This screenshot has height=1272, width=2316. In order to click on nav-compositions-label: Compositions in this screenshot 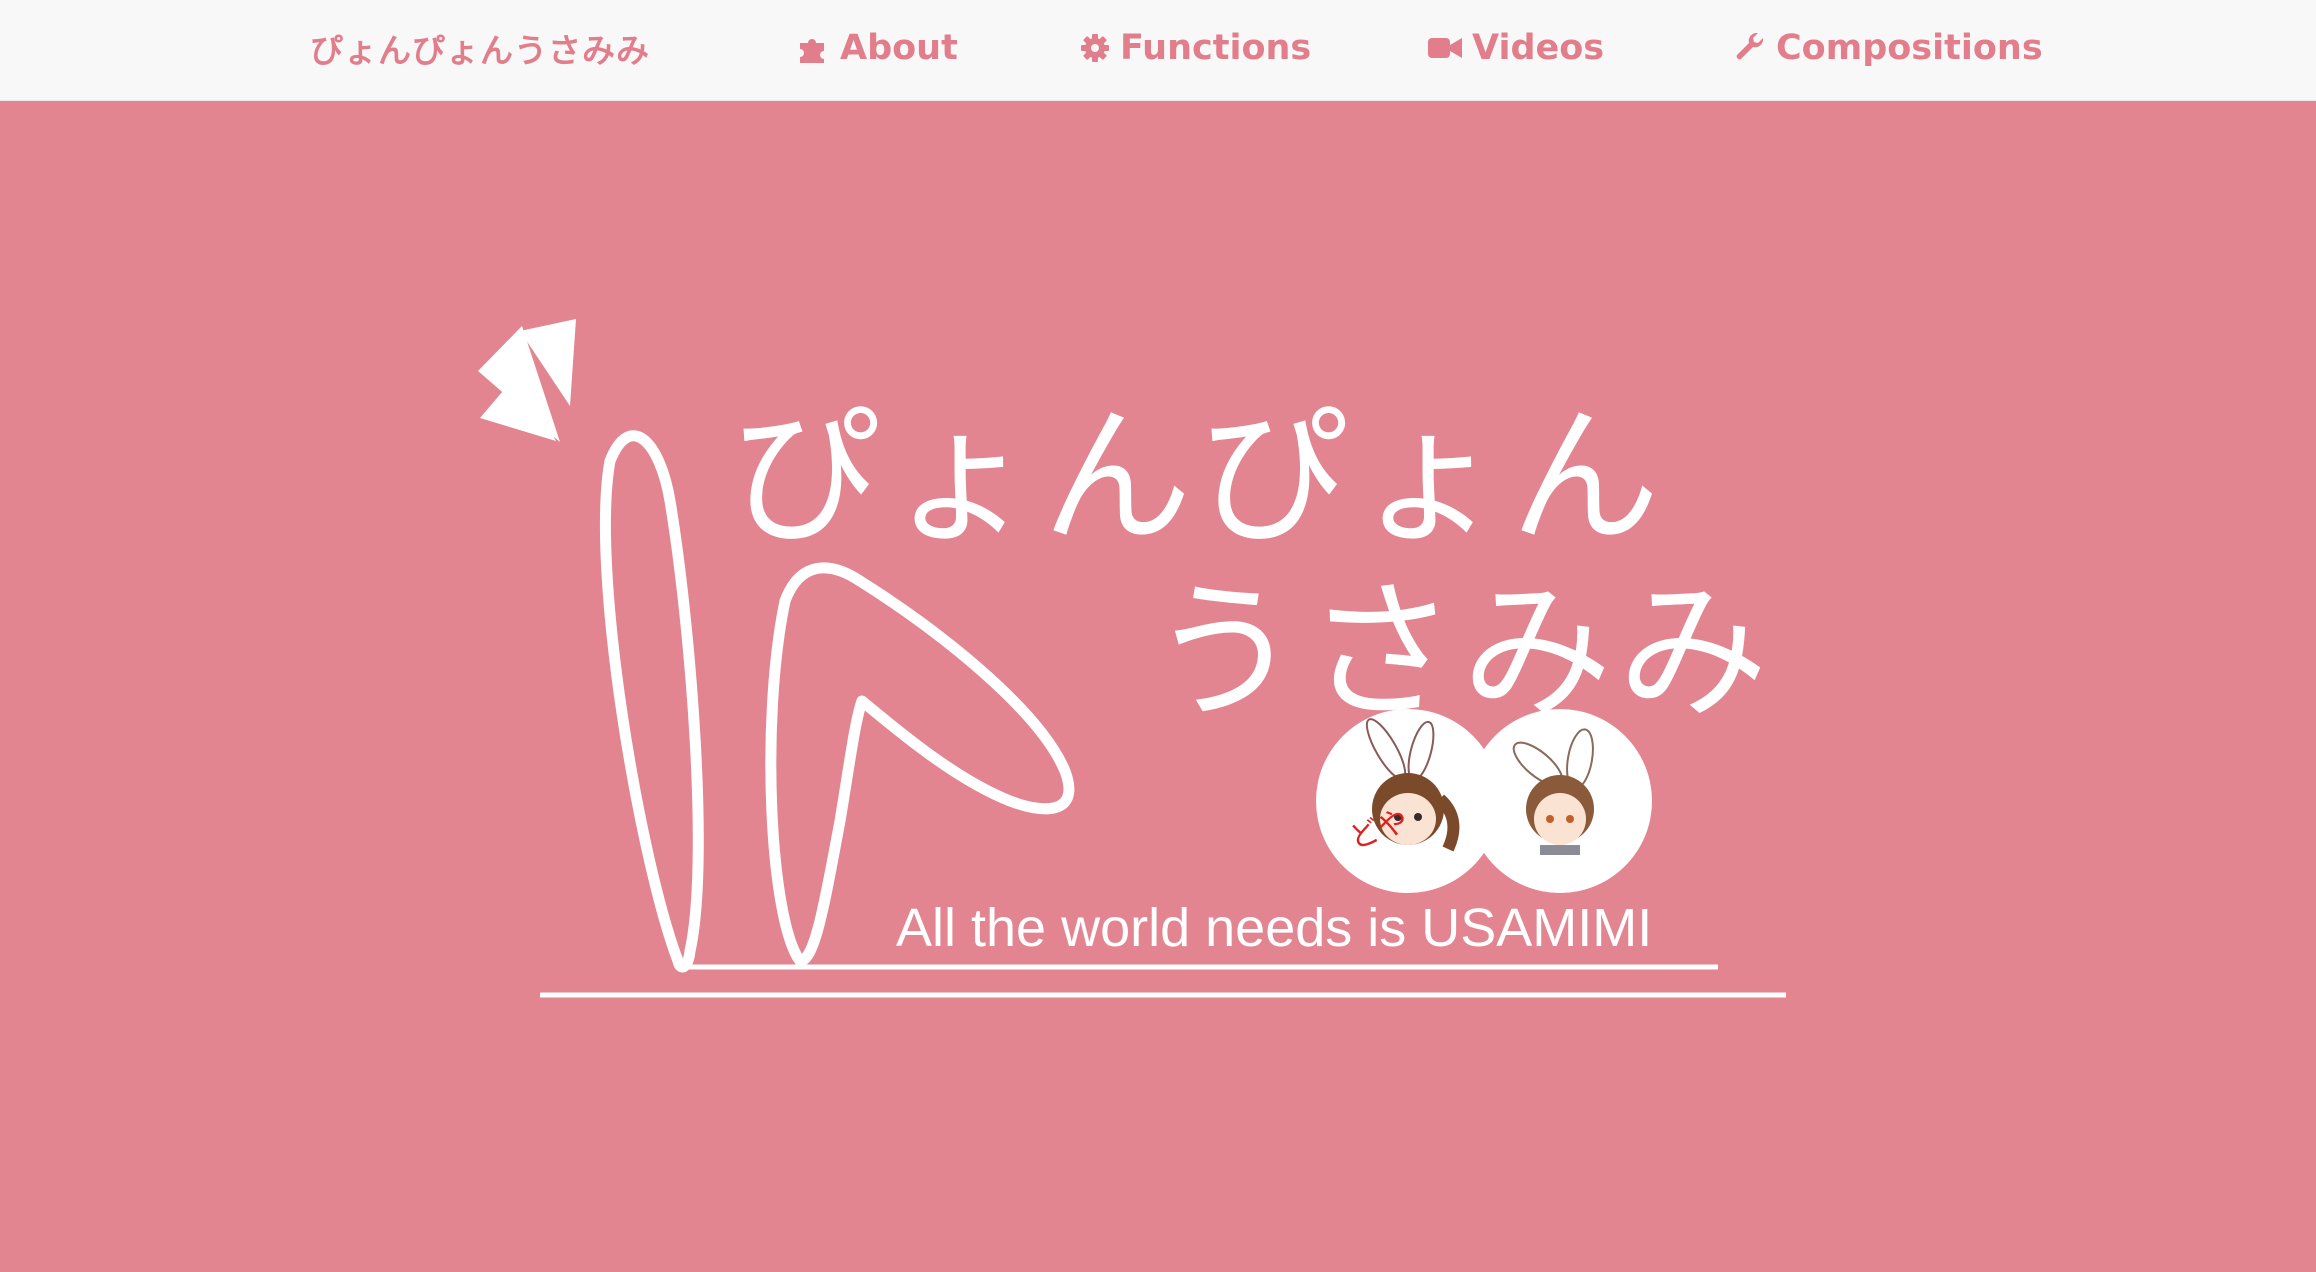, I will do `click(1909, 48)`.